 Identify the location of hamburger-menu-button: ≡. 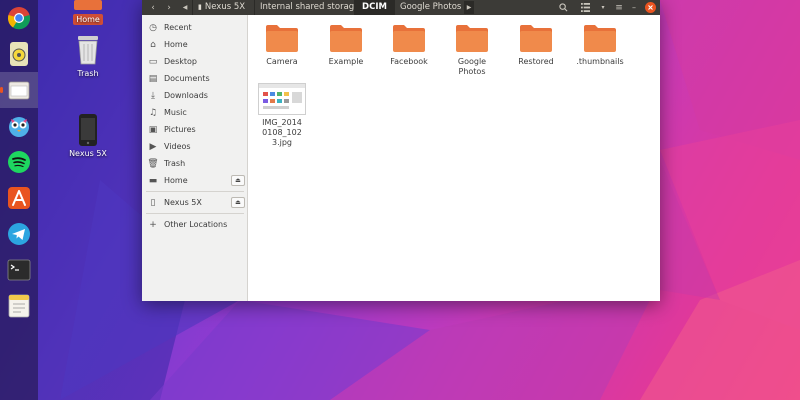
(619, 7).